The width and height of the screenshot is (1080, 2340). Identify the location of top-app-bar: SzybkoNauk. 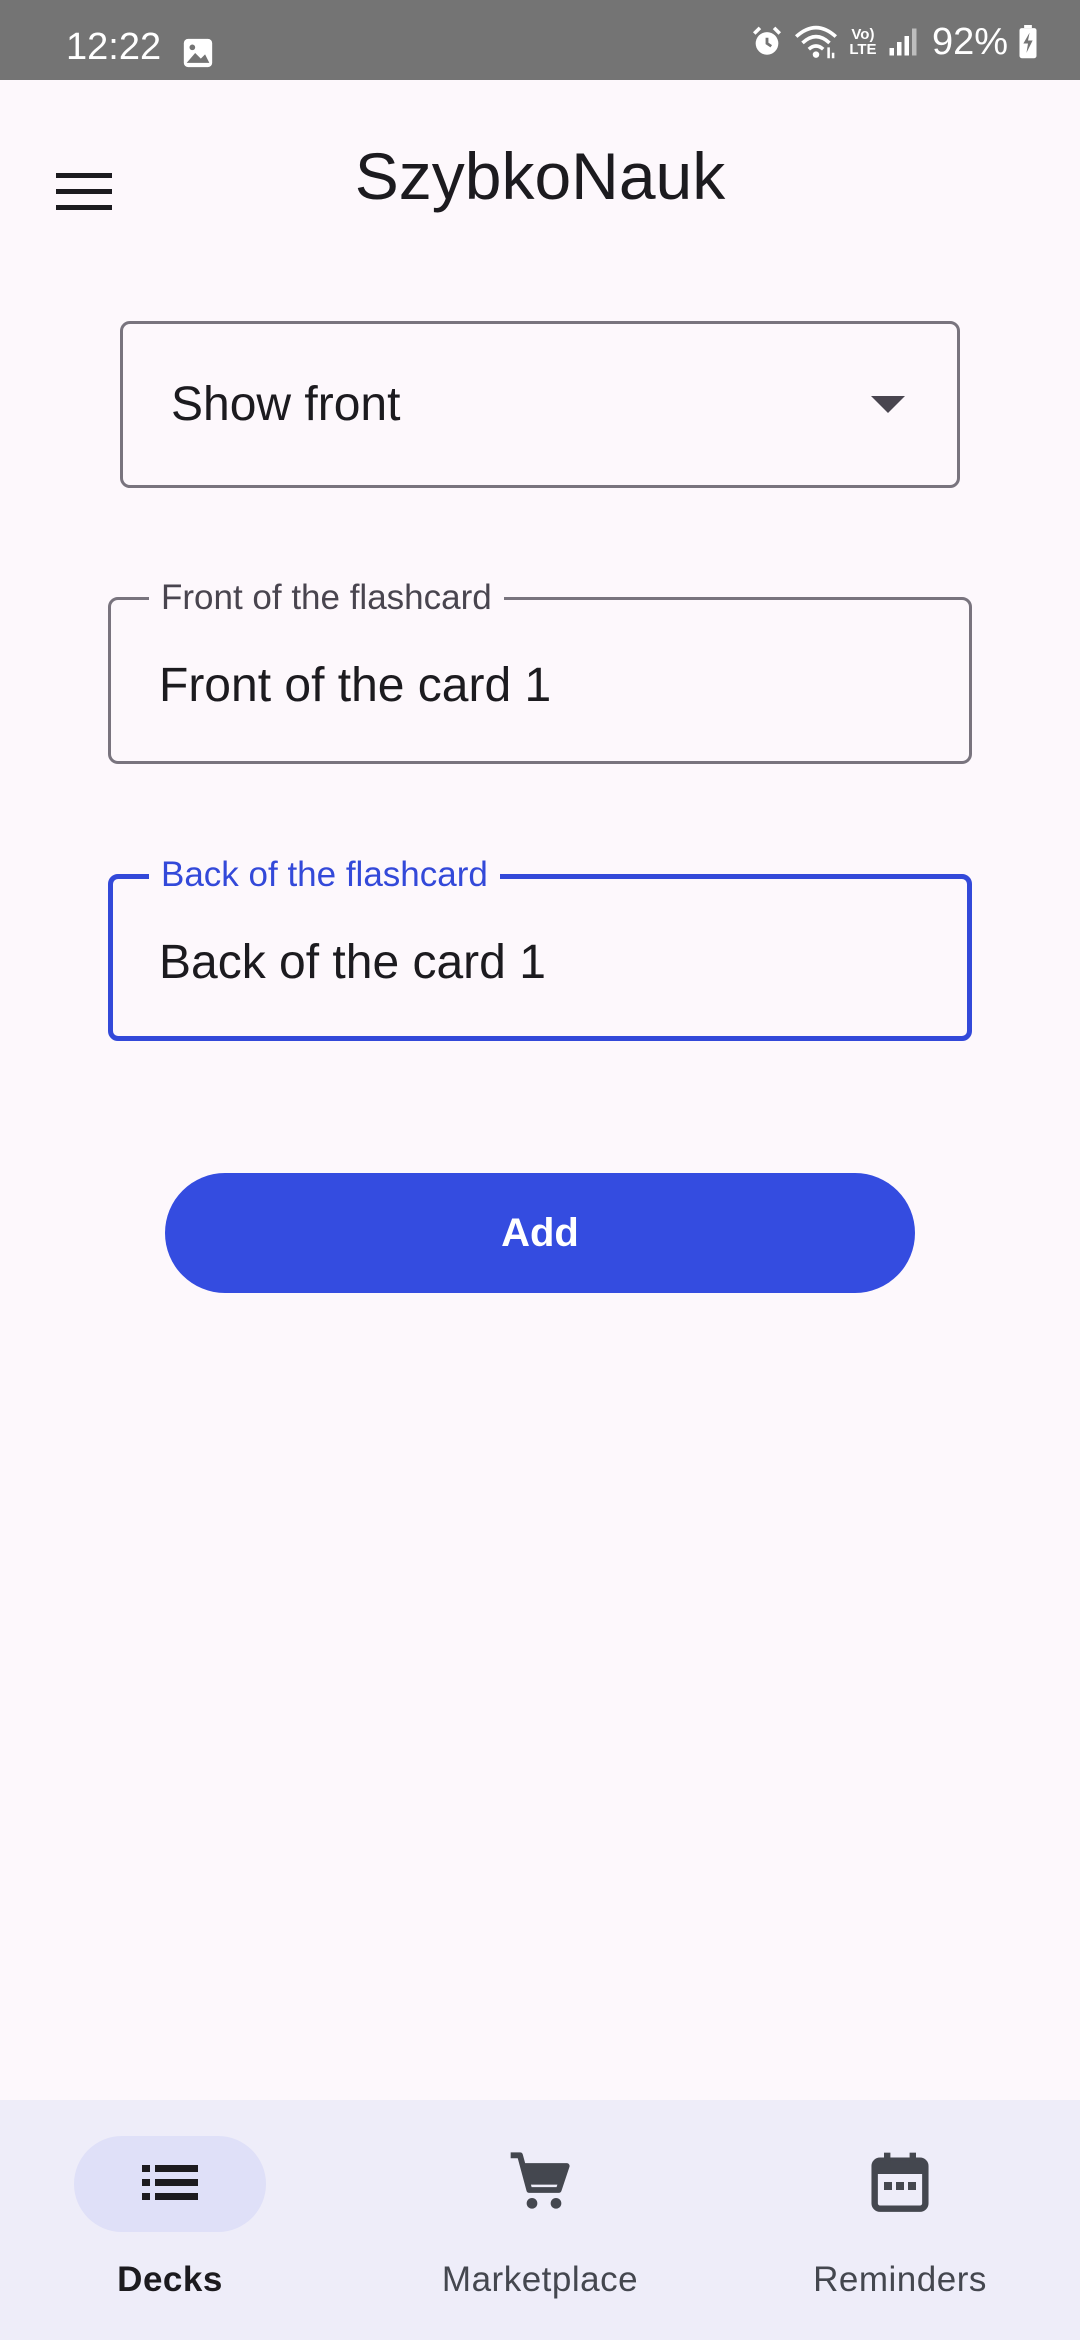
(540, 175).